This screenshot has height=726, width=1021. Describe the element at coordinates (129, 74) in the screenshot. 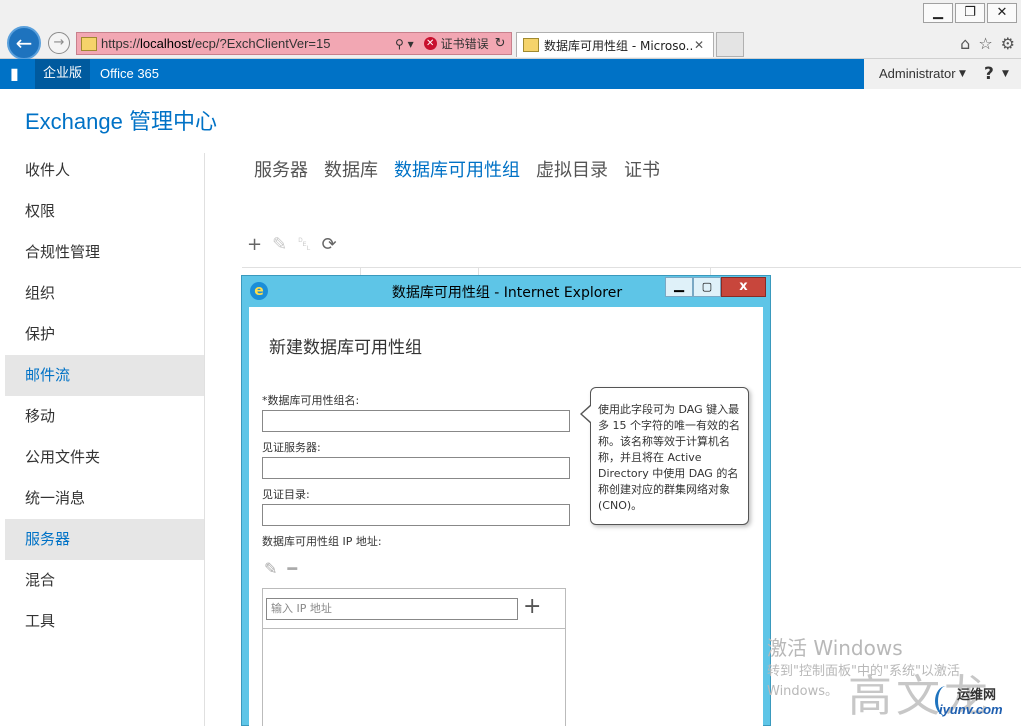

I see `office365-link: Office 365` at that location.